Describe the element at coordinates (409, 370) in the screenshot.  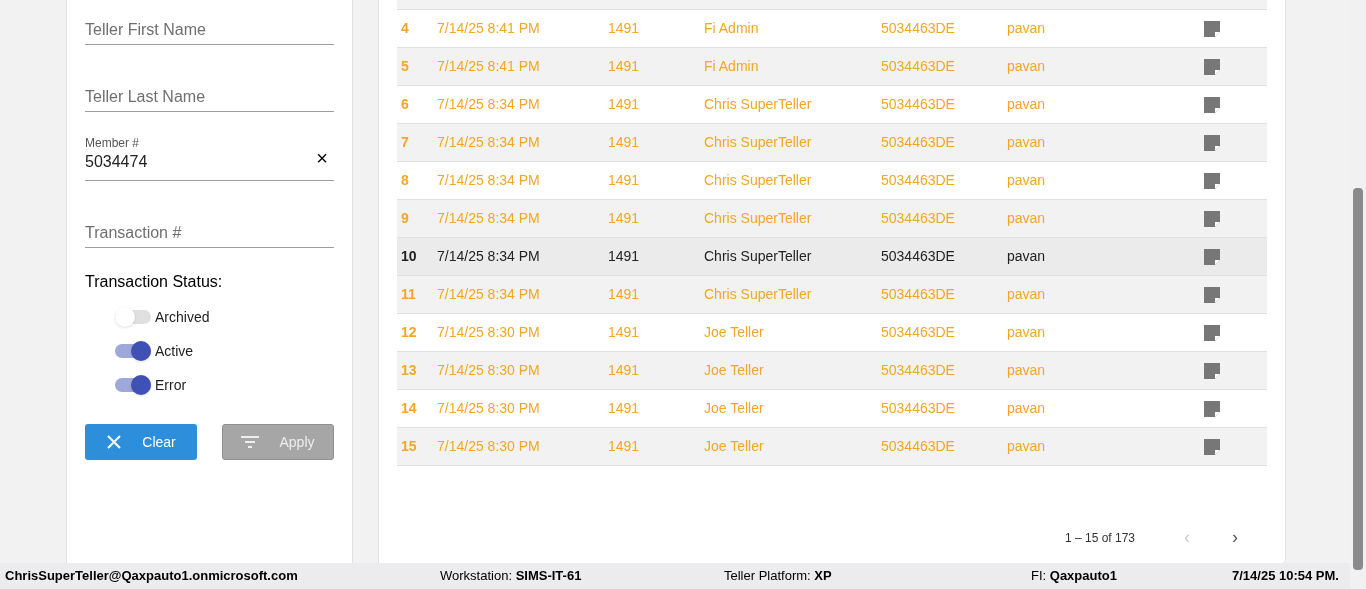
I see `table-cell-text: 13` at that location.